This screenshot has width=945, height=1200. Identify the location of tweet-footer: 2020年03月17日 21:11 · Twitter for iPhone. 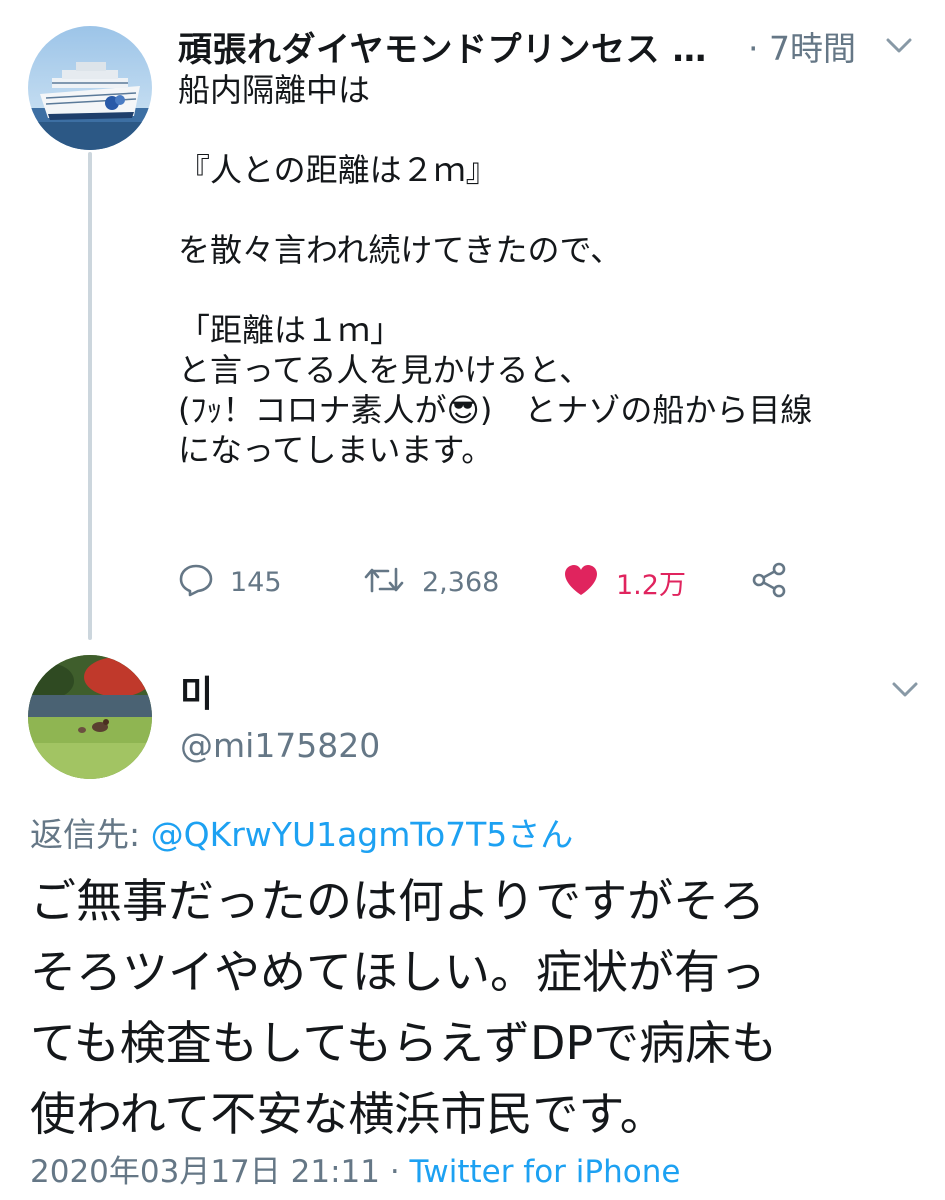
(355, 1168).